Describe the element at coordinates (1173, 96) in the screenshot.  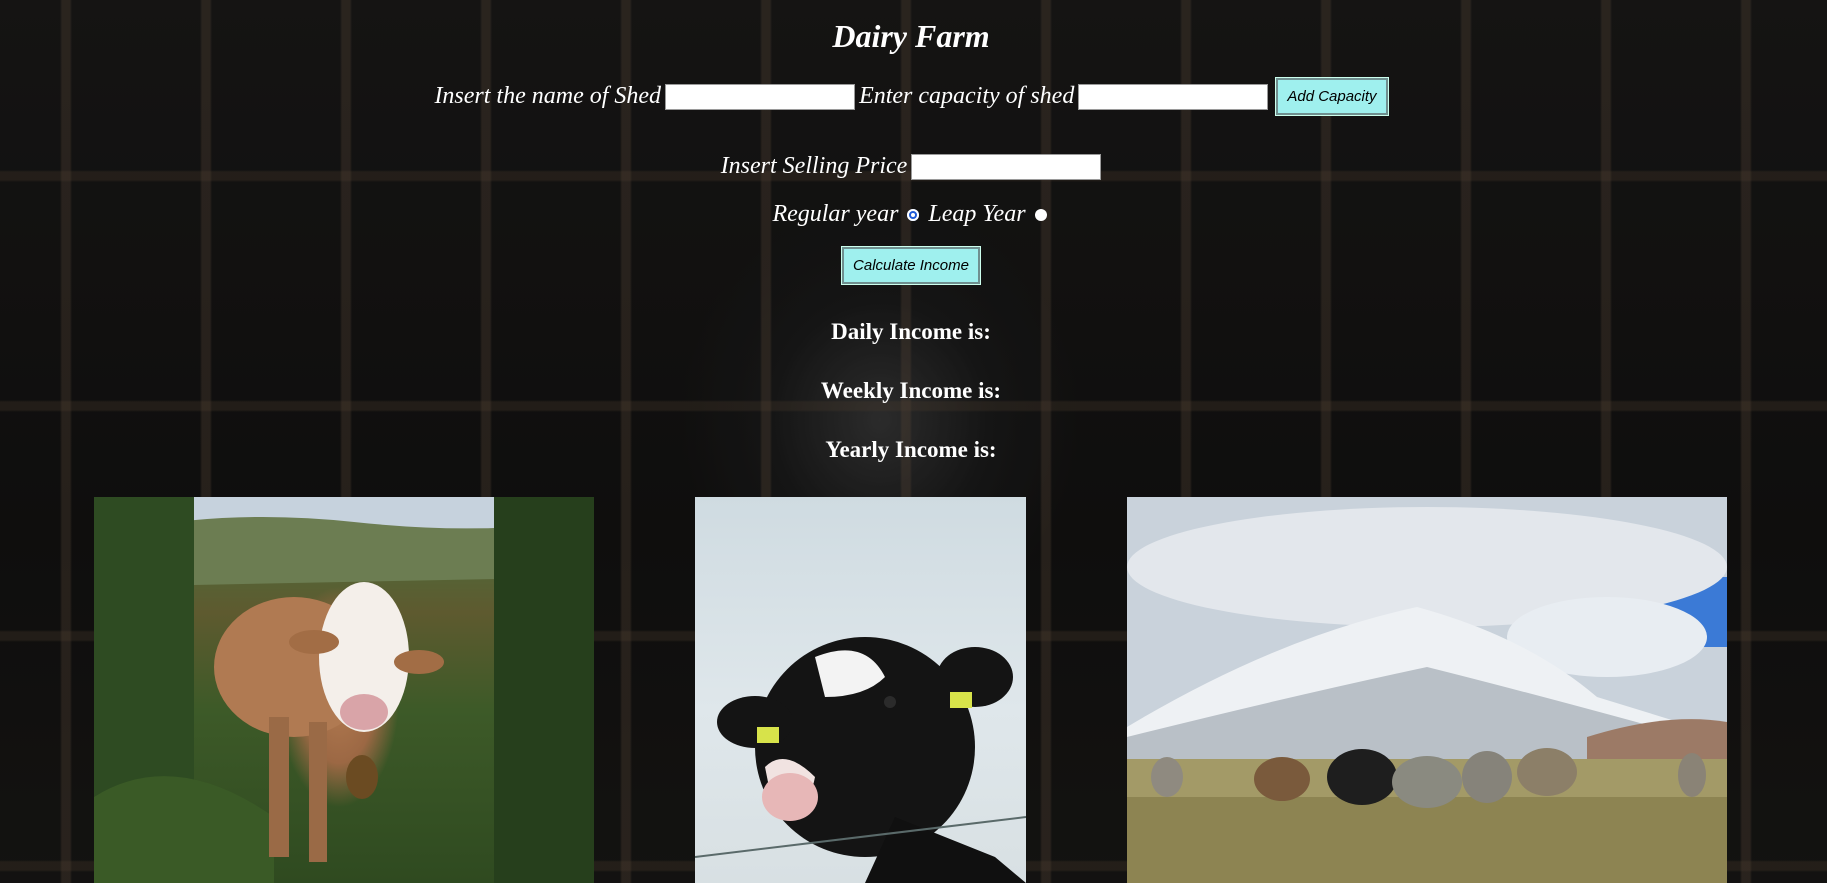
I see `capacity-input` at that location.